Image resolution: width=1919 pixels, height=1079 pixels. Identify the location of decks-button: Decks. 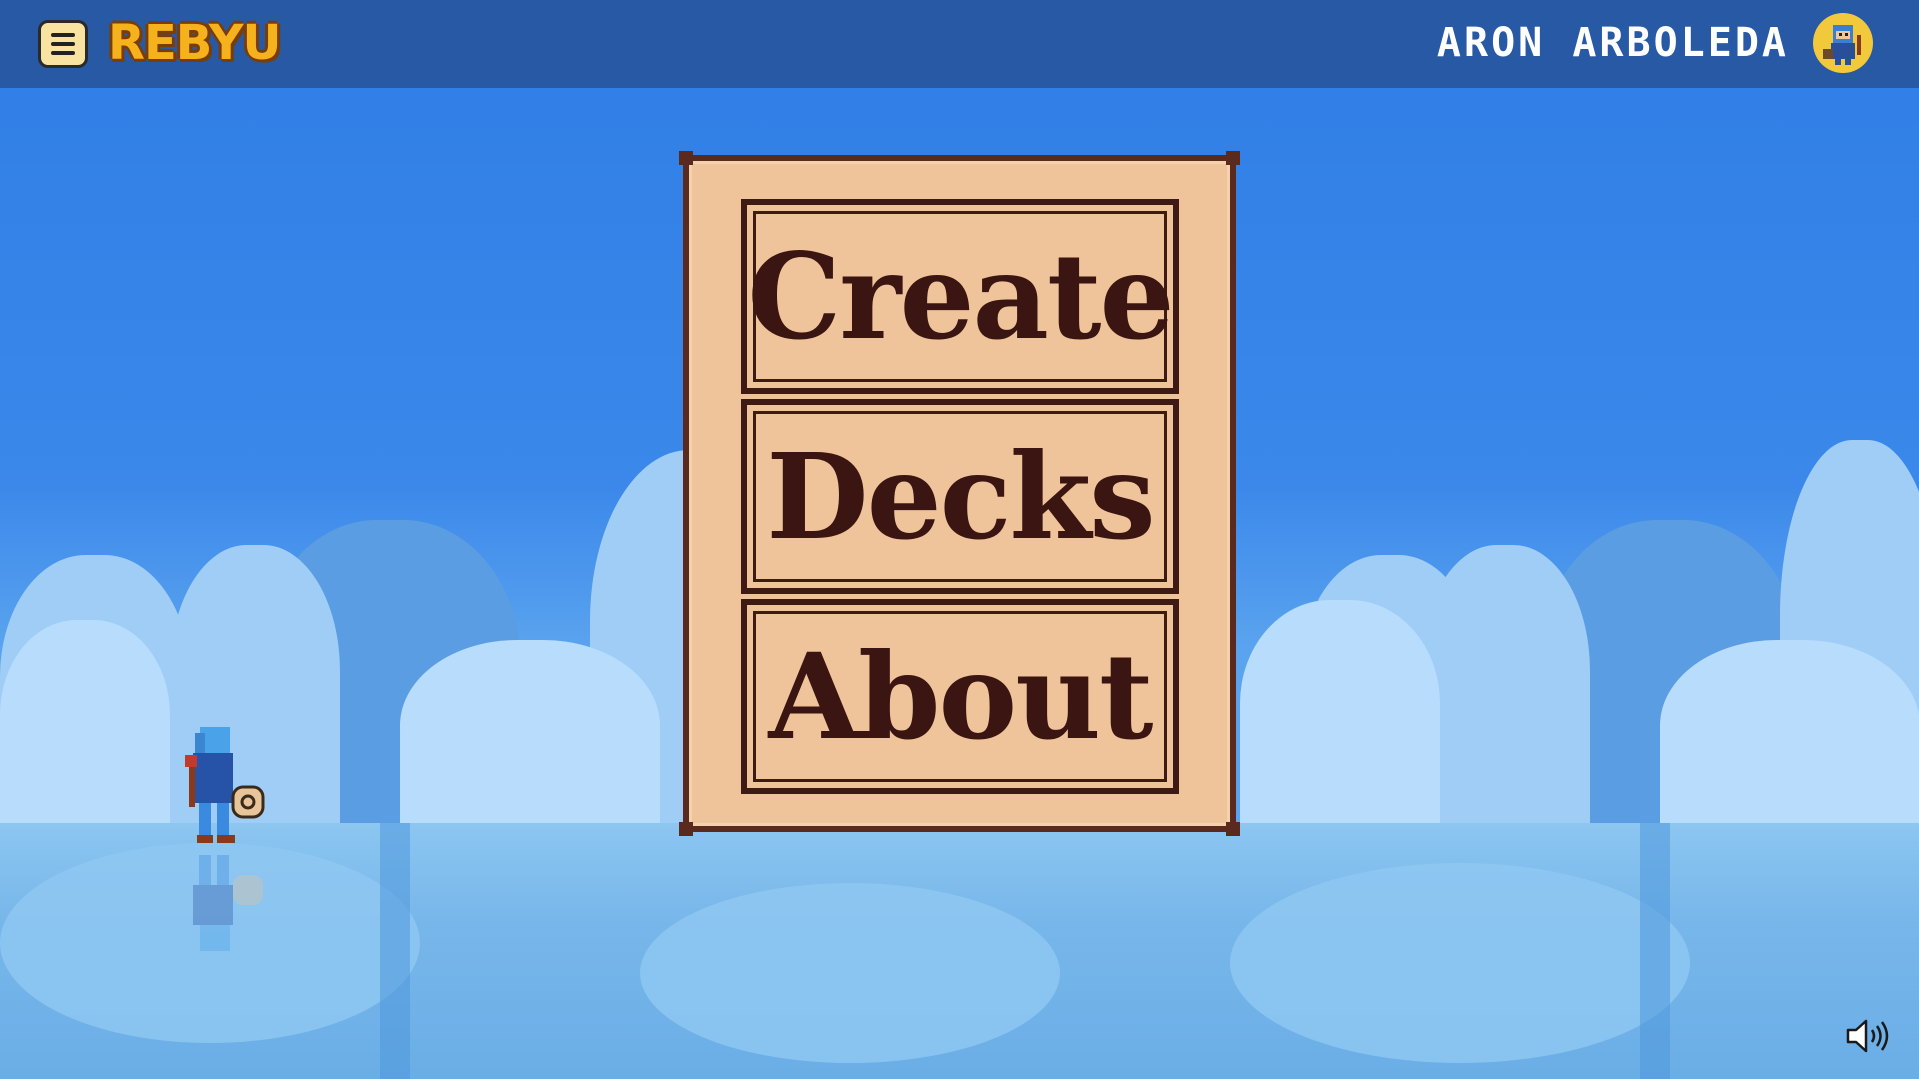
(960, 496).